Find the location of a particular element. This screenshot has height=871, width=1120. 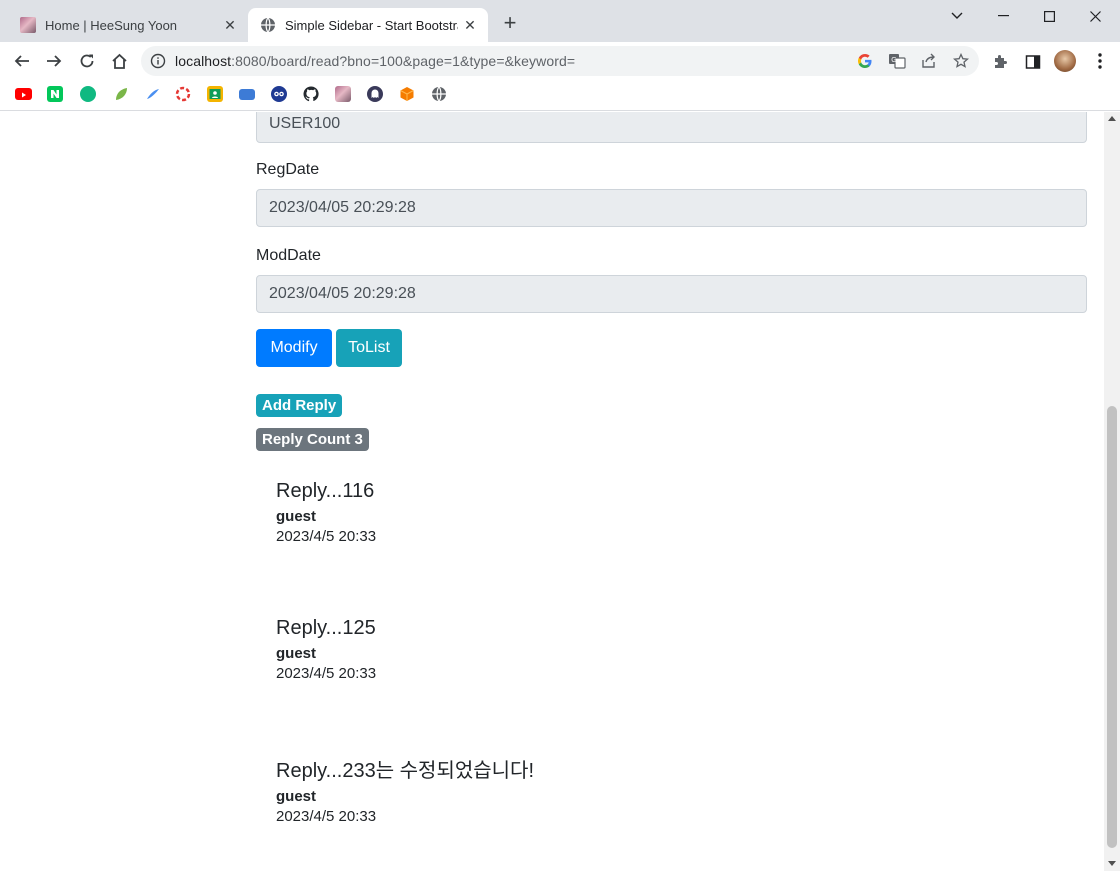

github-icon is located at coordinates (311, 94).